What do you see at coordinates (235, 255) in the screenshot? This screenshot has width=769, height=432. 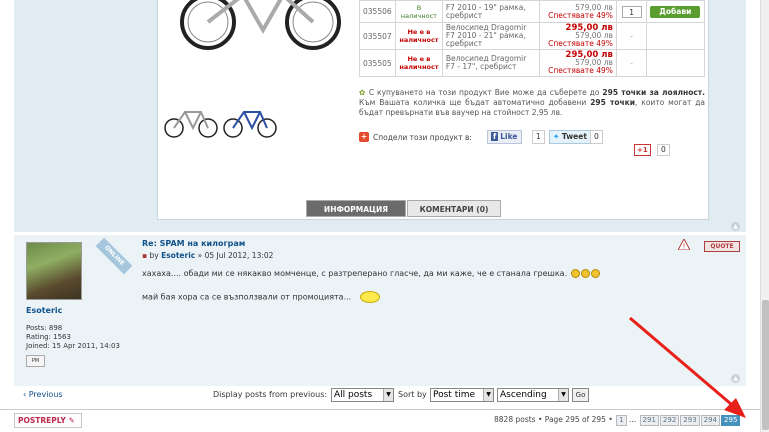 I see `post-date: » 05 Jul 2012, 13:02` at bounding box center [235, 255].